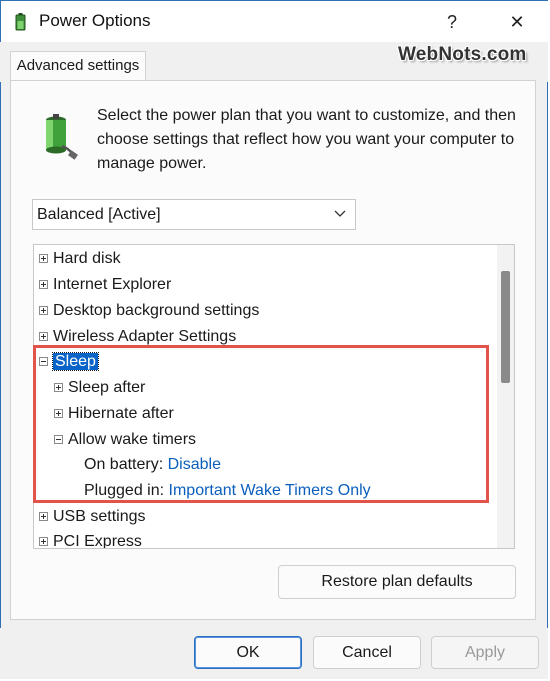  I want to click on tree-item-sleep-after: Sleep after, so click(99, 388).